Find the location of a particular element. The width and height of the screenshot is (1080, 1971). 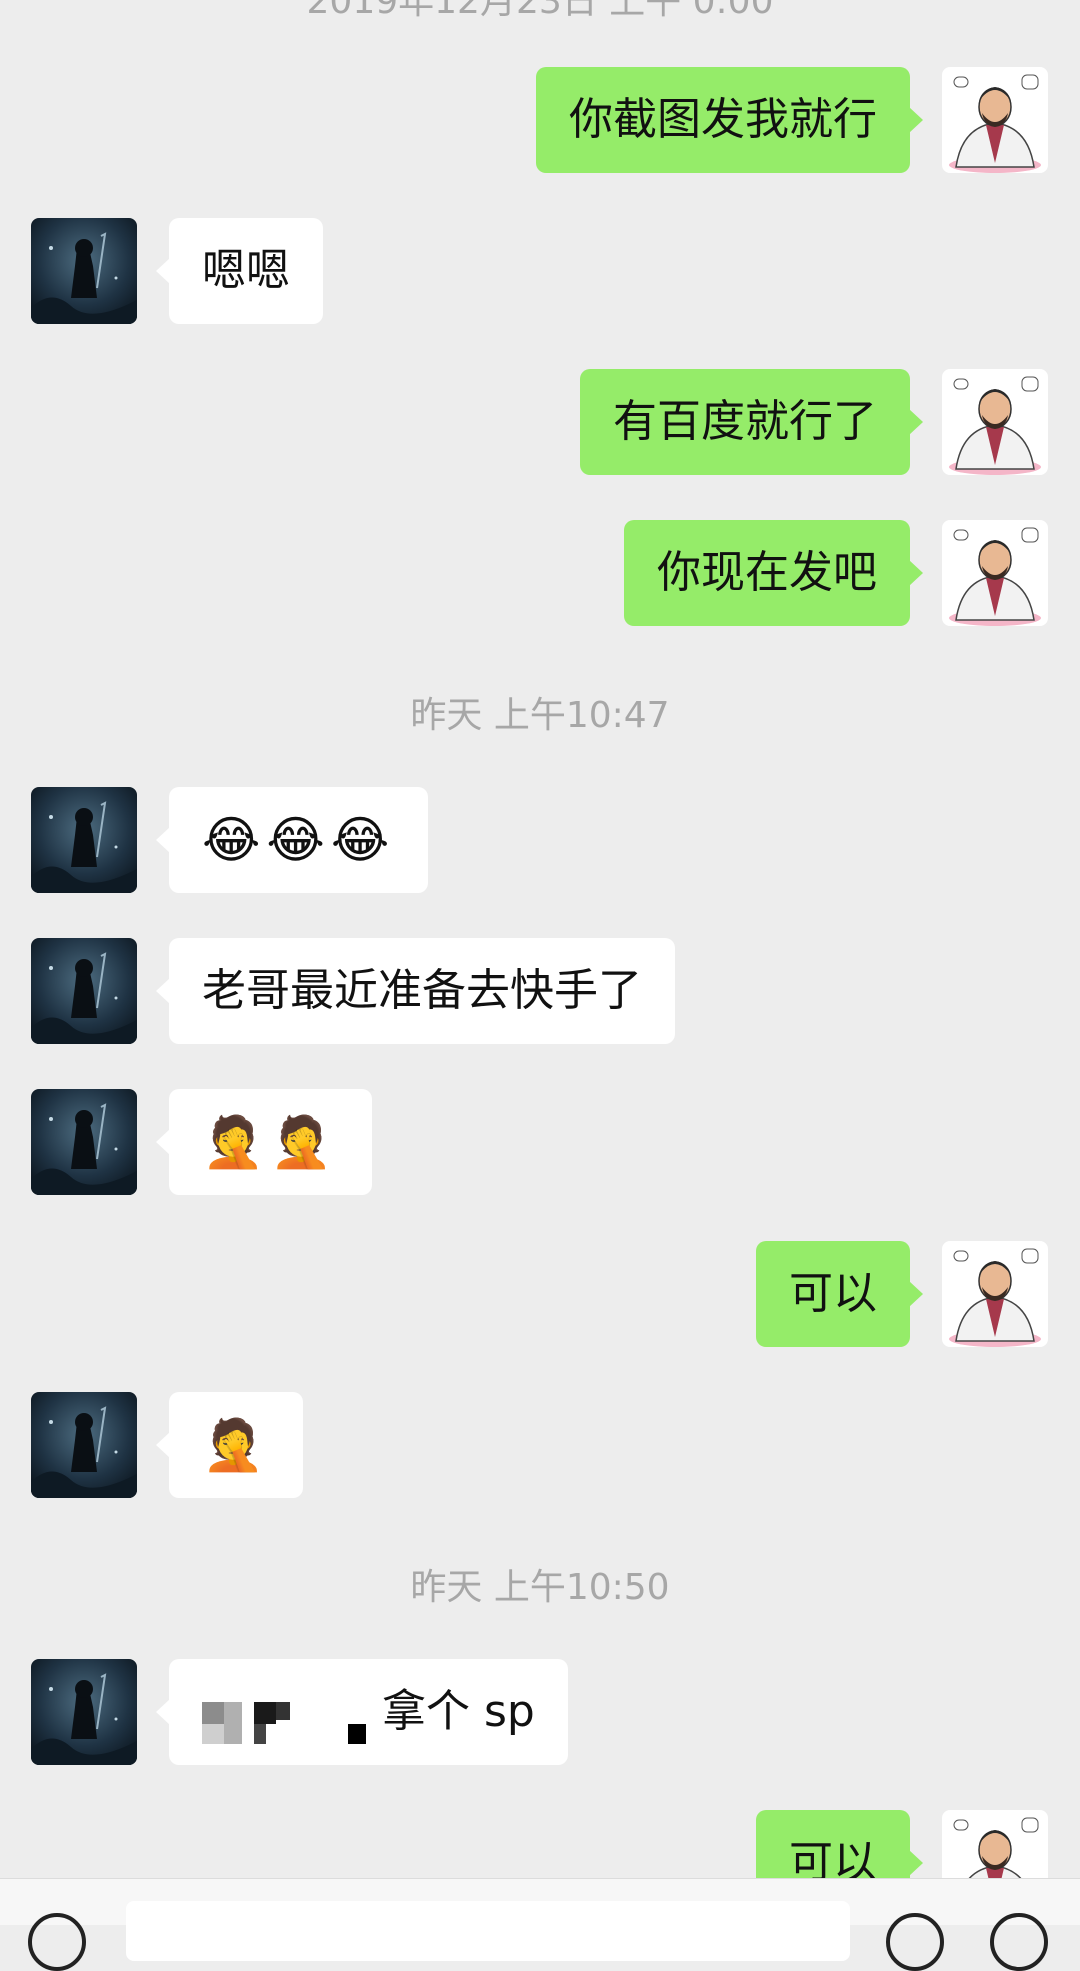

message-input is located at coordinates (488, 1931).